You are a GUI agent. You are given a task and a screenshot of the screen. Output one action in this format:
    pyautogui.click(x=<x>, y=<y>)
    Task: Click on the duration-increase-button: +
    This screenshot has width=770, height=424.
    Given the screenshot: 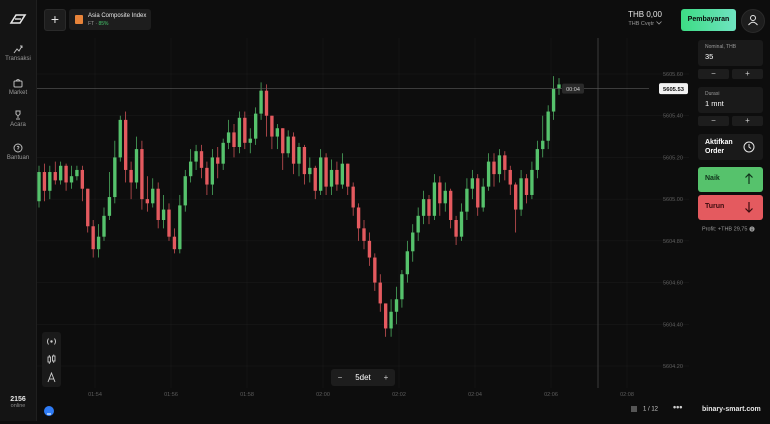 What is the action you would take?
    pyautogui.click(x=747, y=121)
    